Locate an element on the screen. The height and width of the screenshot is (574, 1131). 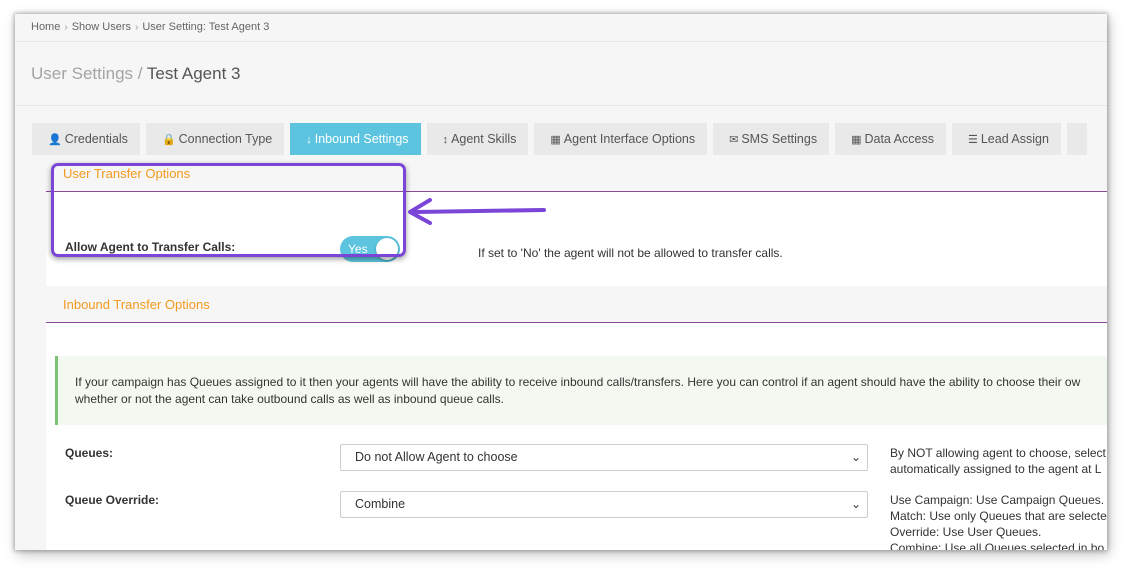
tab-label: Lead Assign is located at coordinates (1014, 139).